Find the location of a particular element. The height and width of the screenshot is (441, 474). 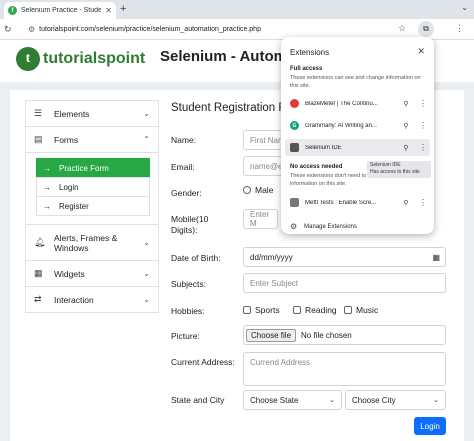

form-title: Student Registration Fo is located at coordinates (231, 108).